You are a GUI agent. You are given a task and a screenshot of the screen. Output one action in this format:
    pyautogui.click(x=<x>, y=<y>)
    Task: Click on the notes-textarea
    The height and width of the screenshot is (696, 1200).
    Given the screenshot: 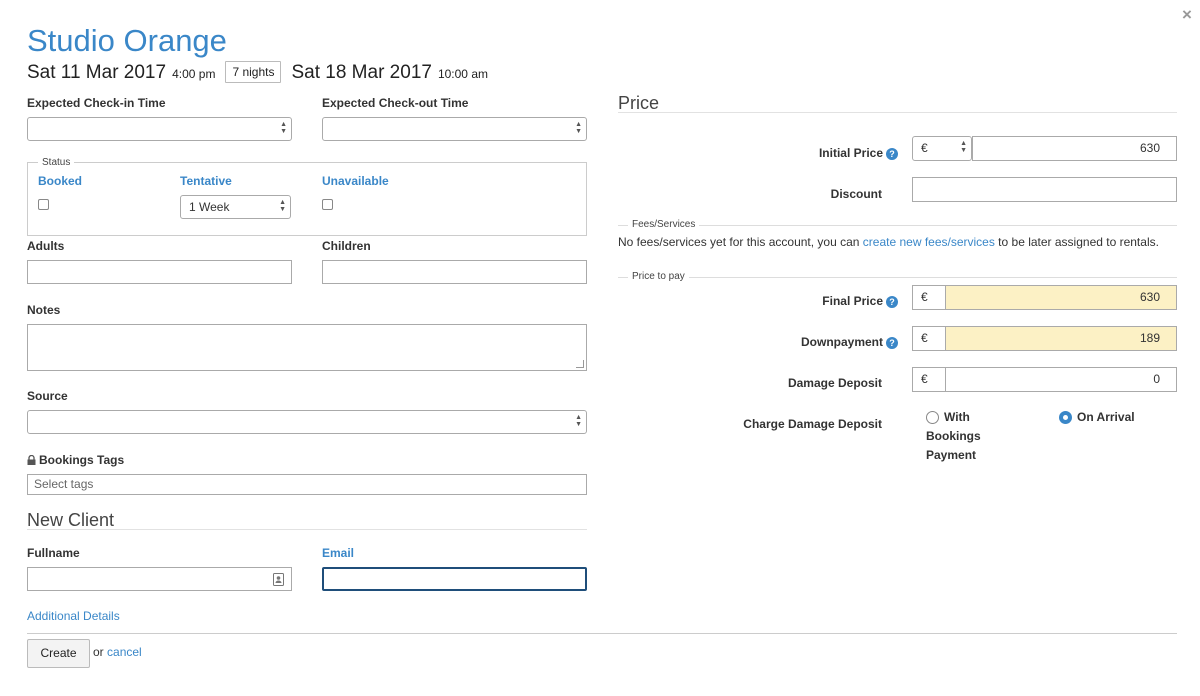 What is the action you would take?
    pyautogui.click(x=307, y=347)
    